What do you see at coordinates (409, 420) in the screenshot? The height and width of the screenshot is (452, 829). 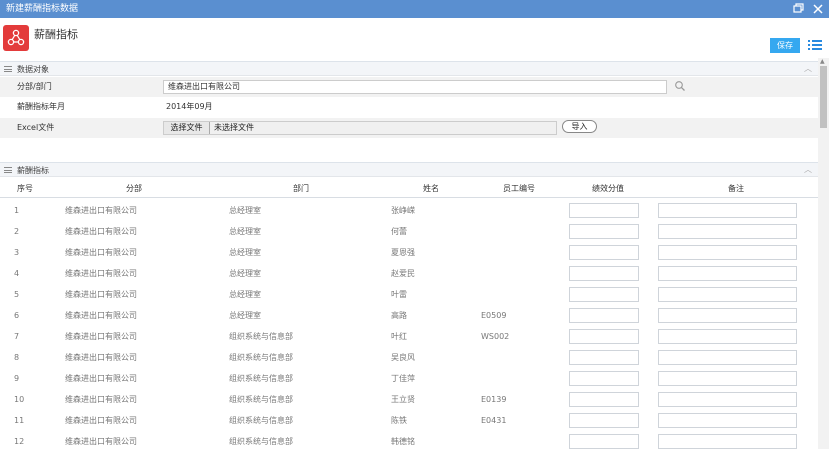 I see `table-row: 11 维森进出口有限公司 组织系统与信息部 陈铁 E0431` at bounding box center [409, 420].